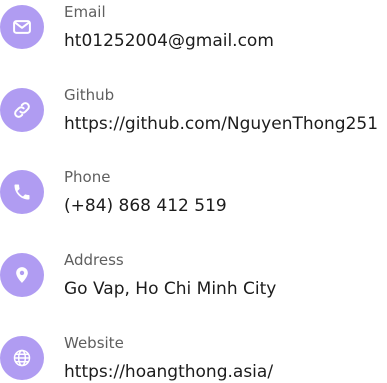 This screenshot has height=383, width=387. Describe the element at coordinates (22, 27) in the screenshot. I see `mail-icon` at that location.